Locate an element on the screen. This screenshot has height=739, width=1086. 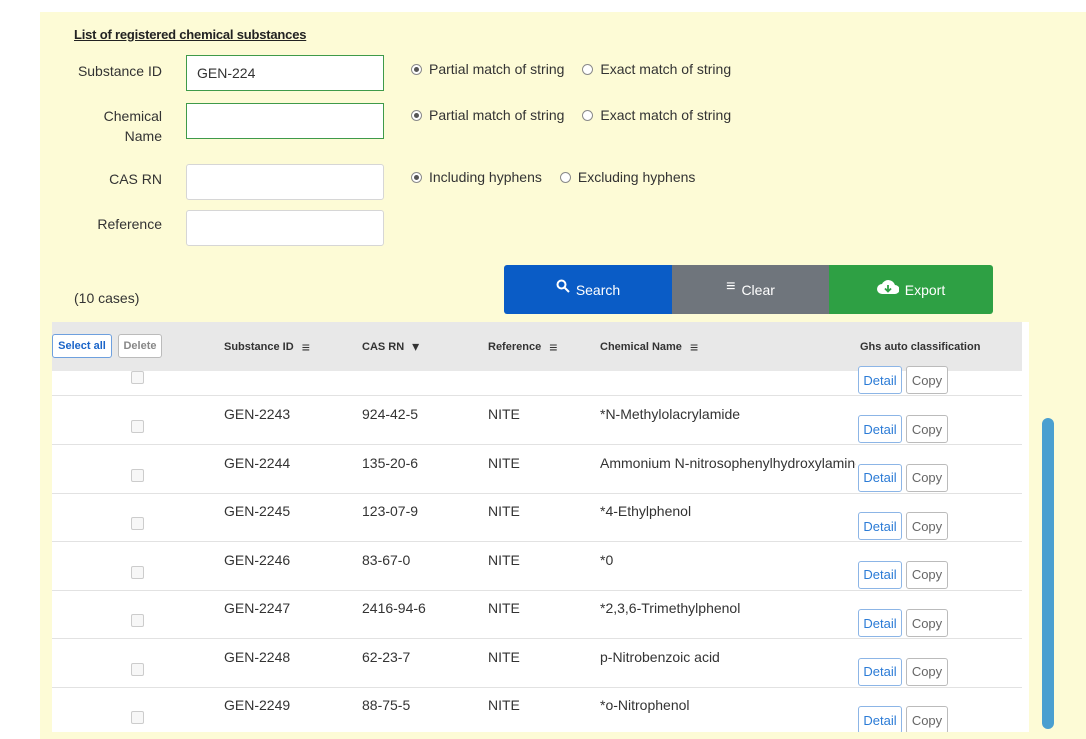
cell-cas-rn: 88-75-5 is located at coordinates (386, 705).